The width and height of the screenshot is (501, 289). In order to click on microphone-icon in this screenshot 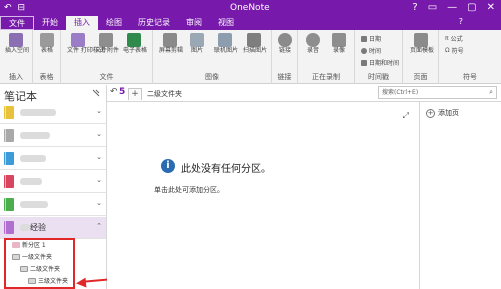, I will do `click(313, 40)`.